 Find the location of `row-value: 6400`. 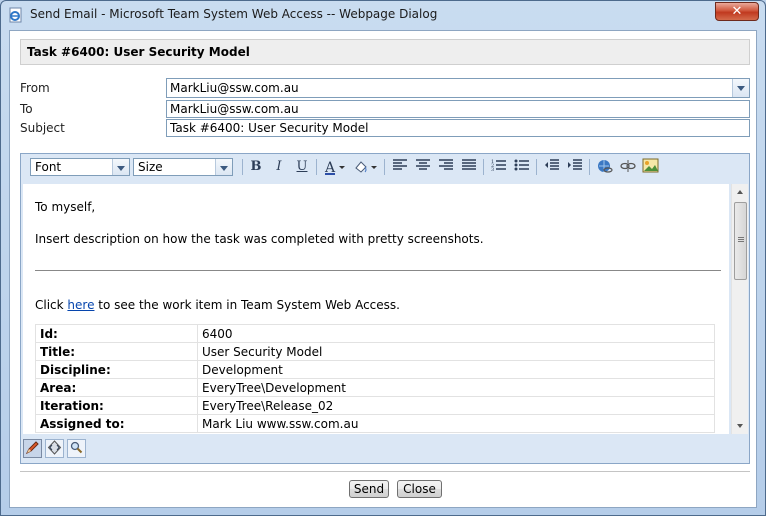

row-value: 6400 is located at coordinates (456, 333).